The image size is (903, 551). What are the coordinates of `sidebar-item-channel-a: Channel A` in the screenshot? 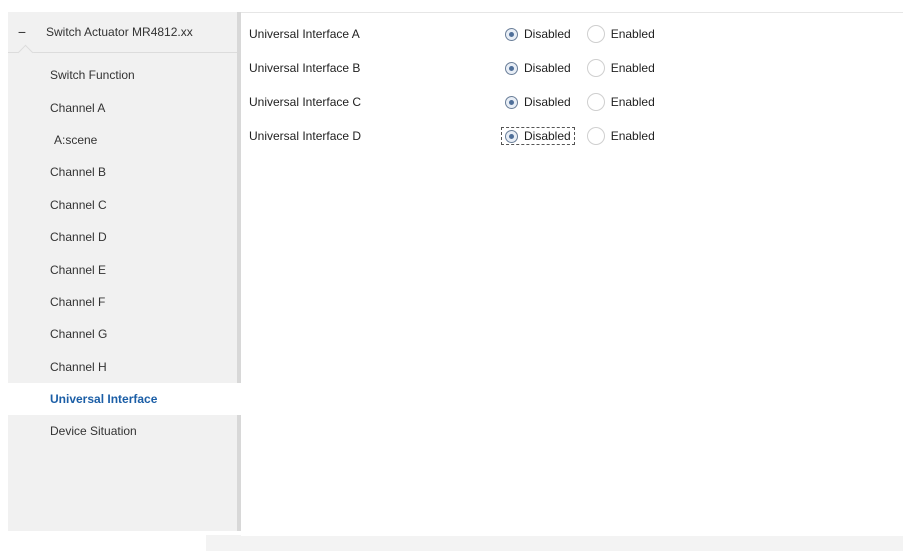 It's located at (122, 107).